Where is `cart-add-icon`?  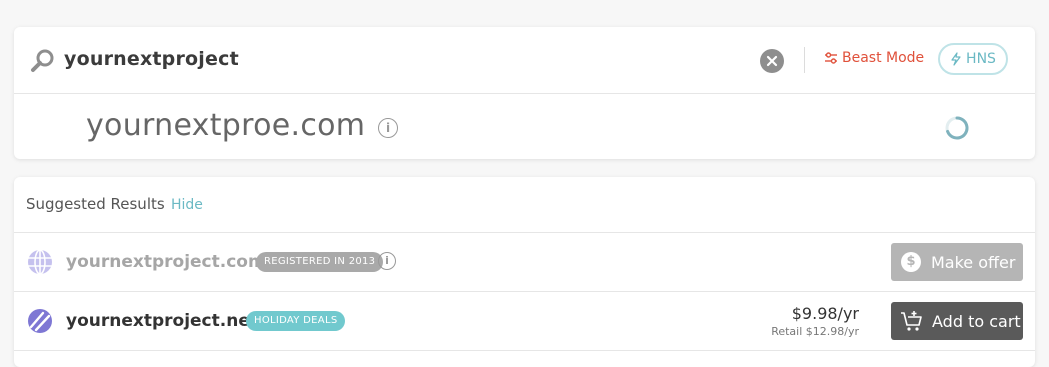 cart-add-icon is located at coordinates (911, 321).